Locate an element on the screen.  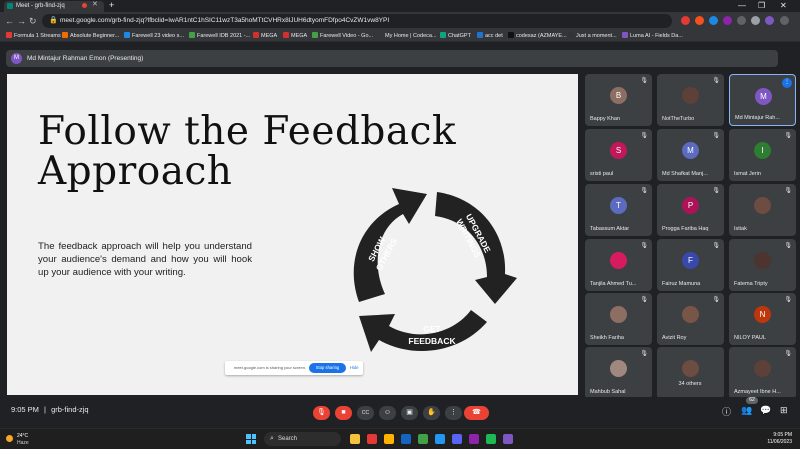
participant-tile: N 🎙 NILOY PAUL is located at coordinates (762, 319).